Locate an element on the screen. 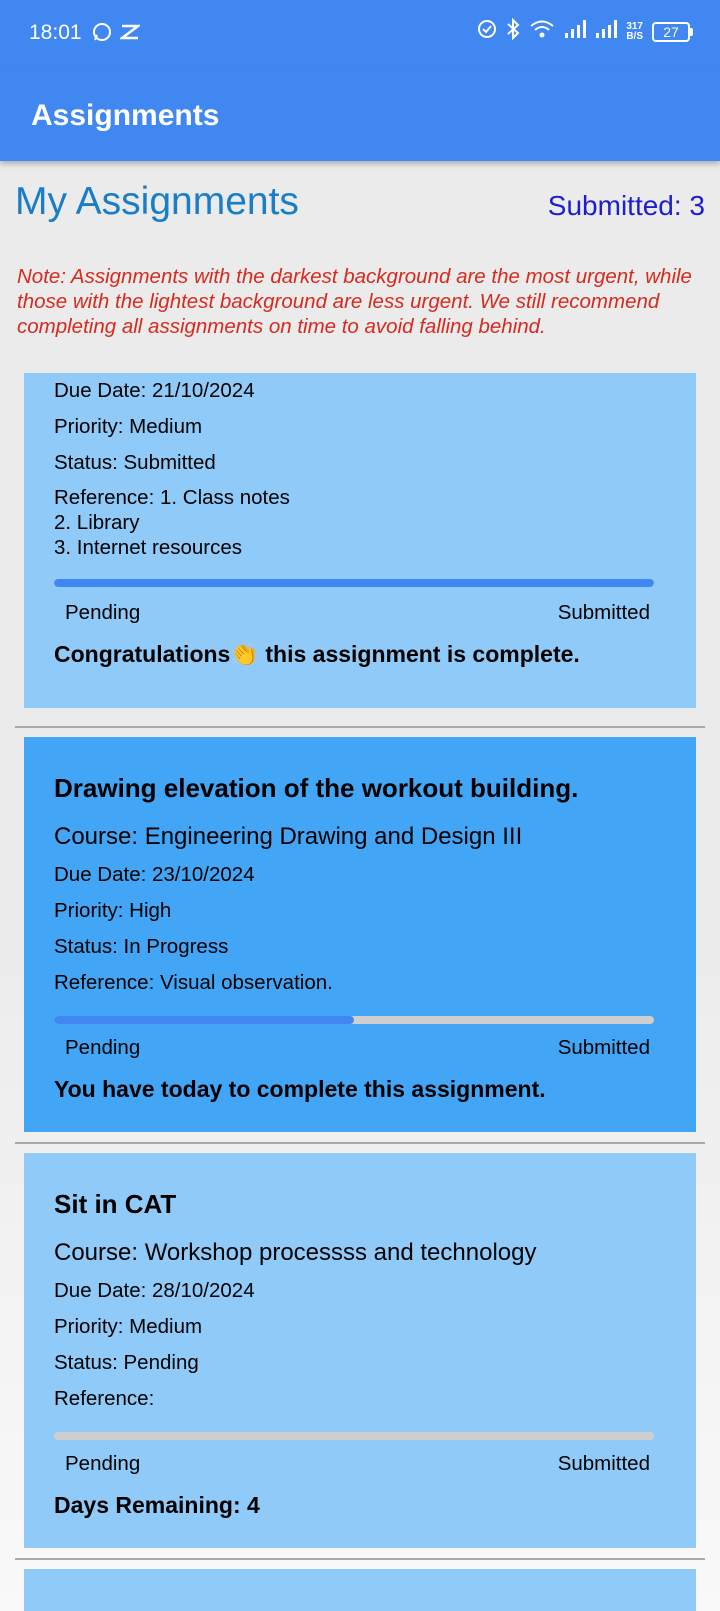 The width and height of the screenshot is (720, 1611). wifi-icon is located at coordinates (542, 31).